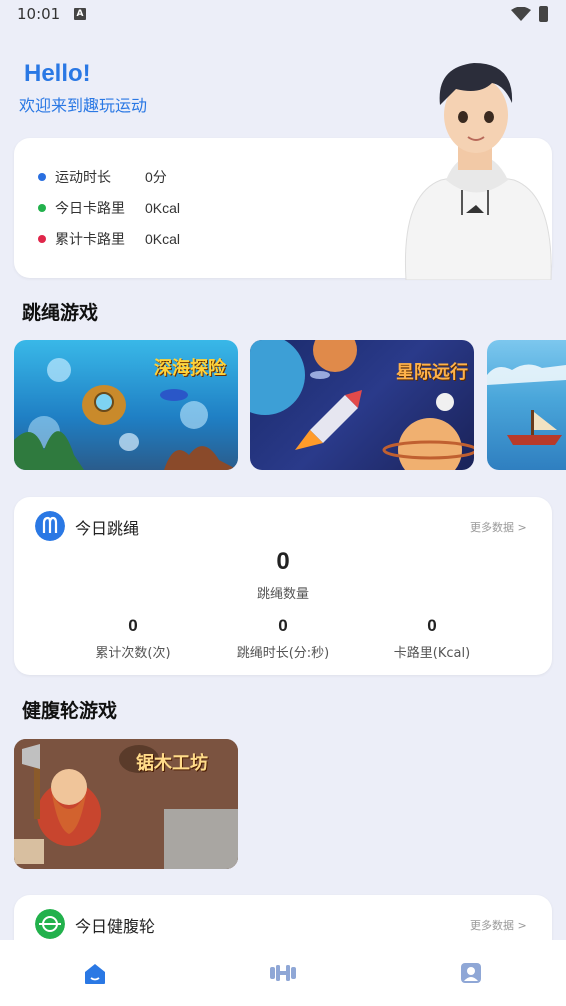 The width and height of the screenshot is (566, 1006). What do you see at coordinates (83, 105) in the screenshot?
I see `welcome-subtitle: 欢迎来到趣玩运动` at bounding box center [83, 105].